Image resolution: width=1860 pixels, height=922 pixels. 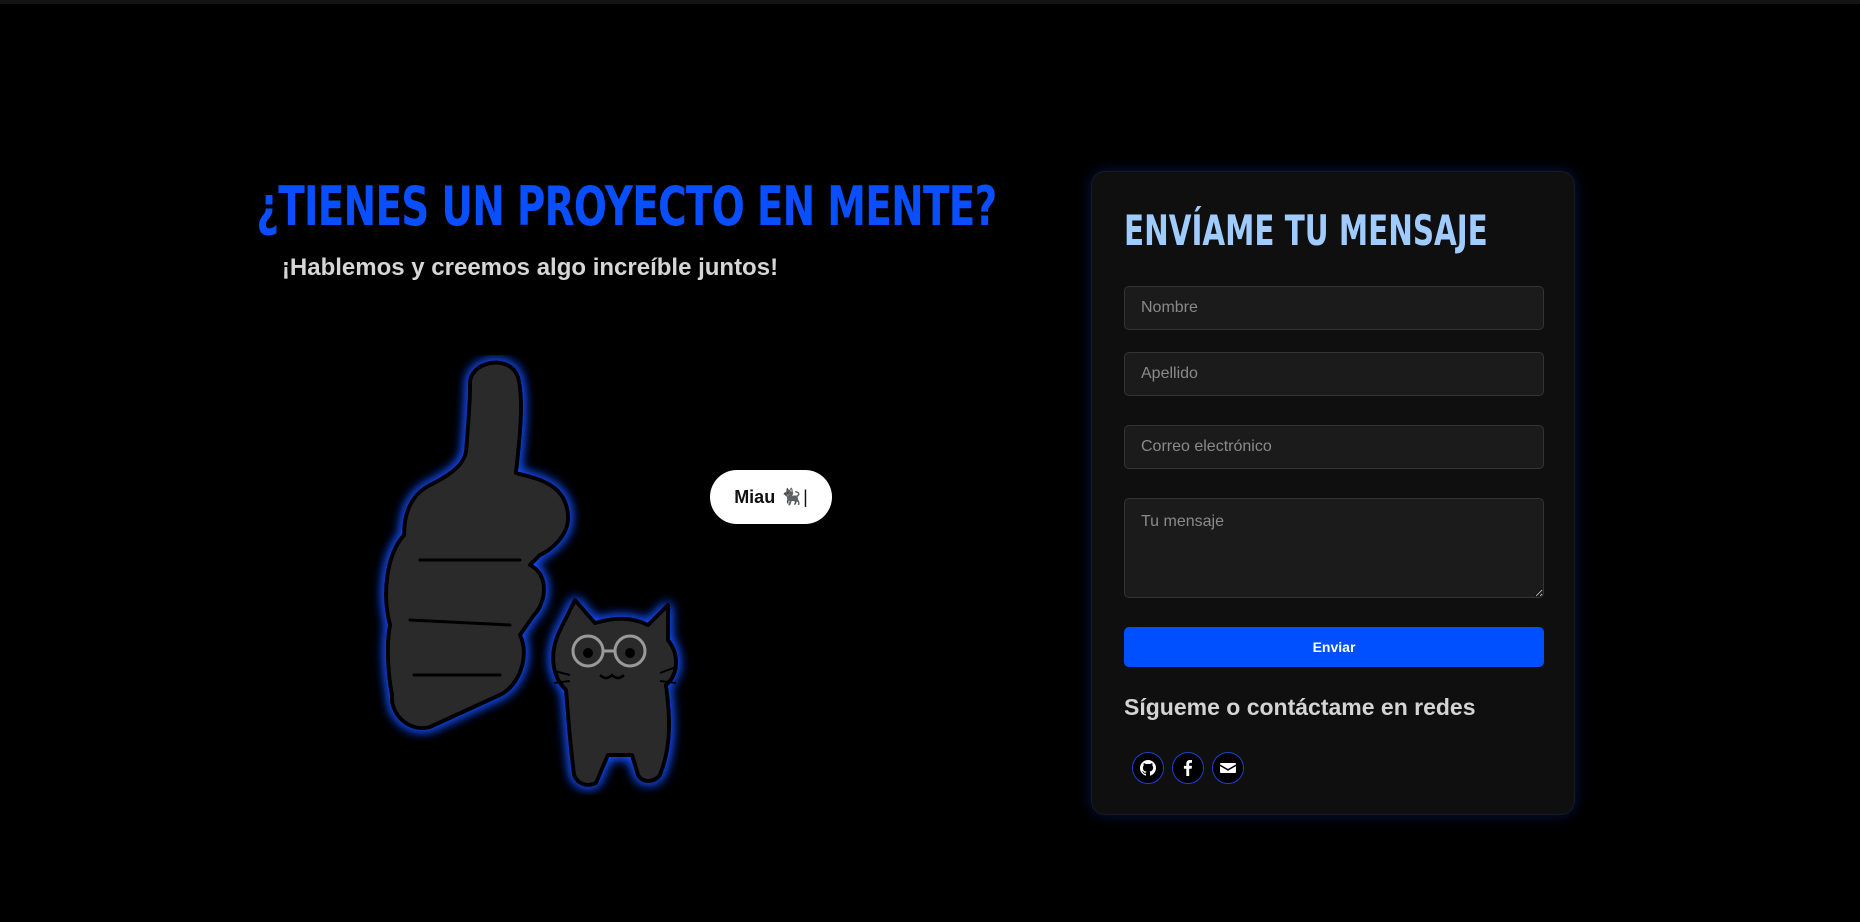 I want to click on speech-bubble: Miau 🐈‍⬛ |, so click(x=771, y=497).